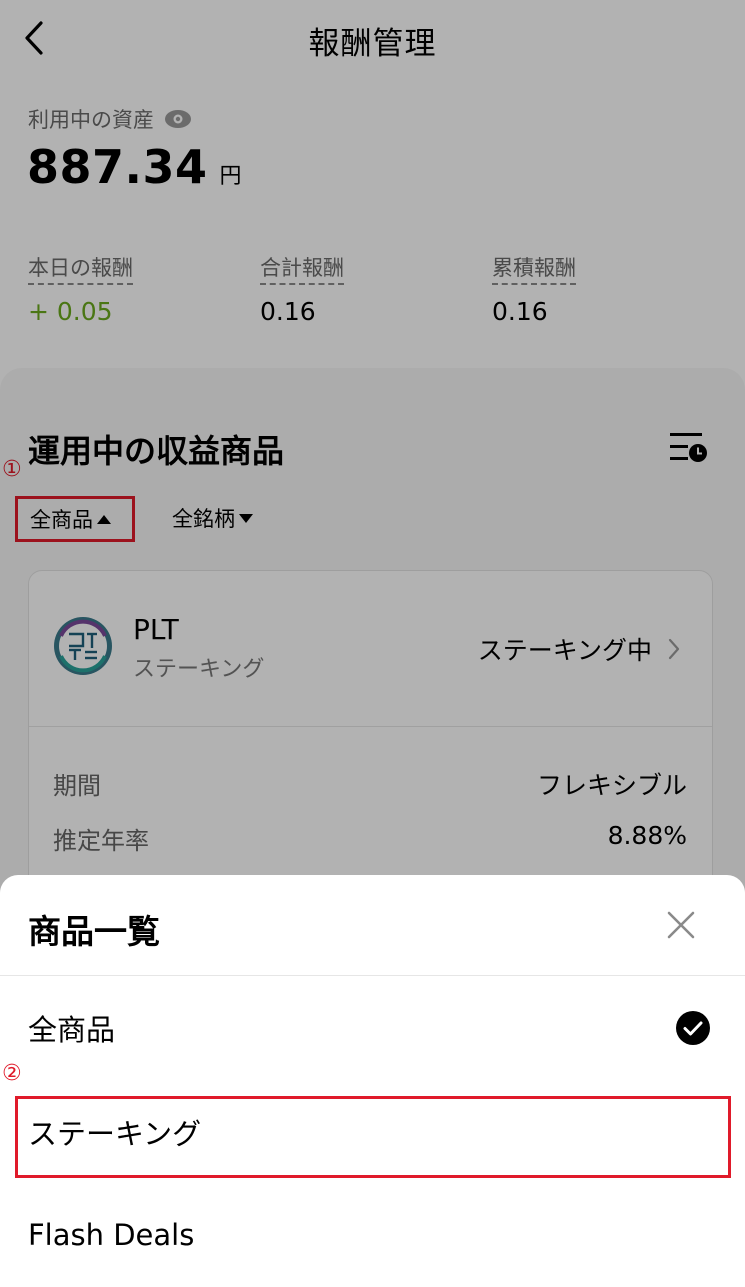  I want to click on close-button, so click(681, 925).